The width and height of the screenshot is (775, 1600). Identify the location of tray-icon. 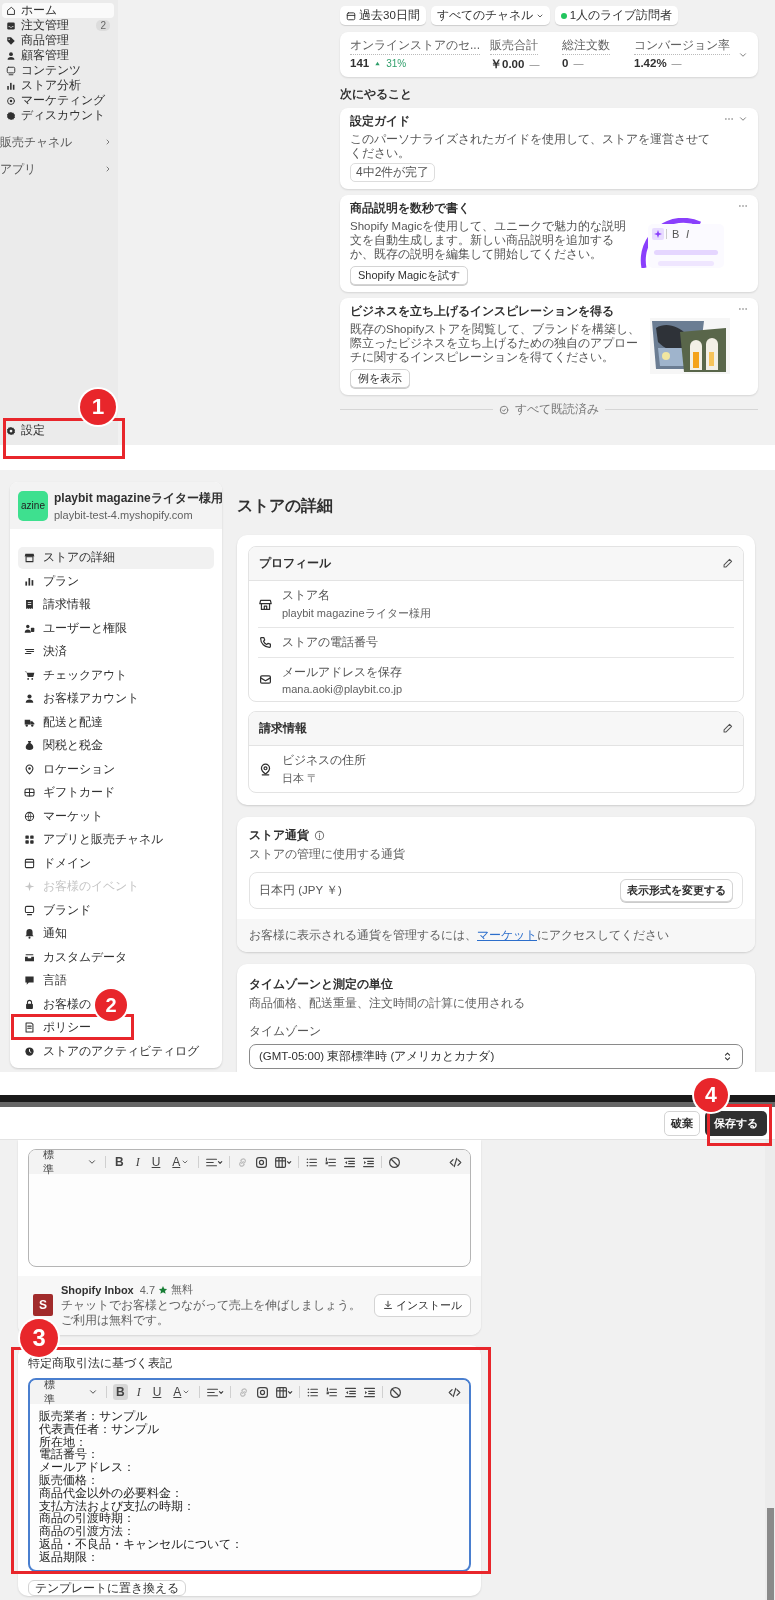
(29, 957).